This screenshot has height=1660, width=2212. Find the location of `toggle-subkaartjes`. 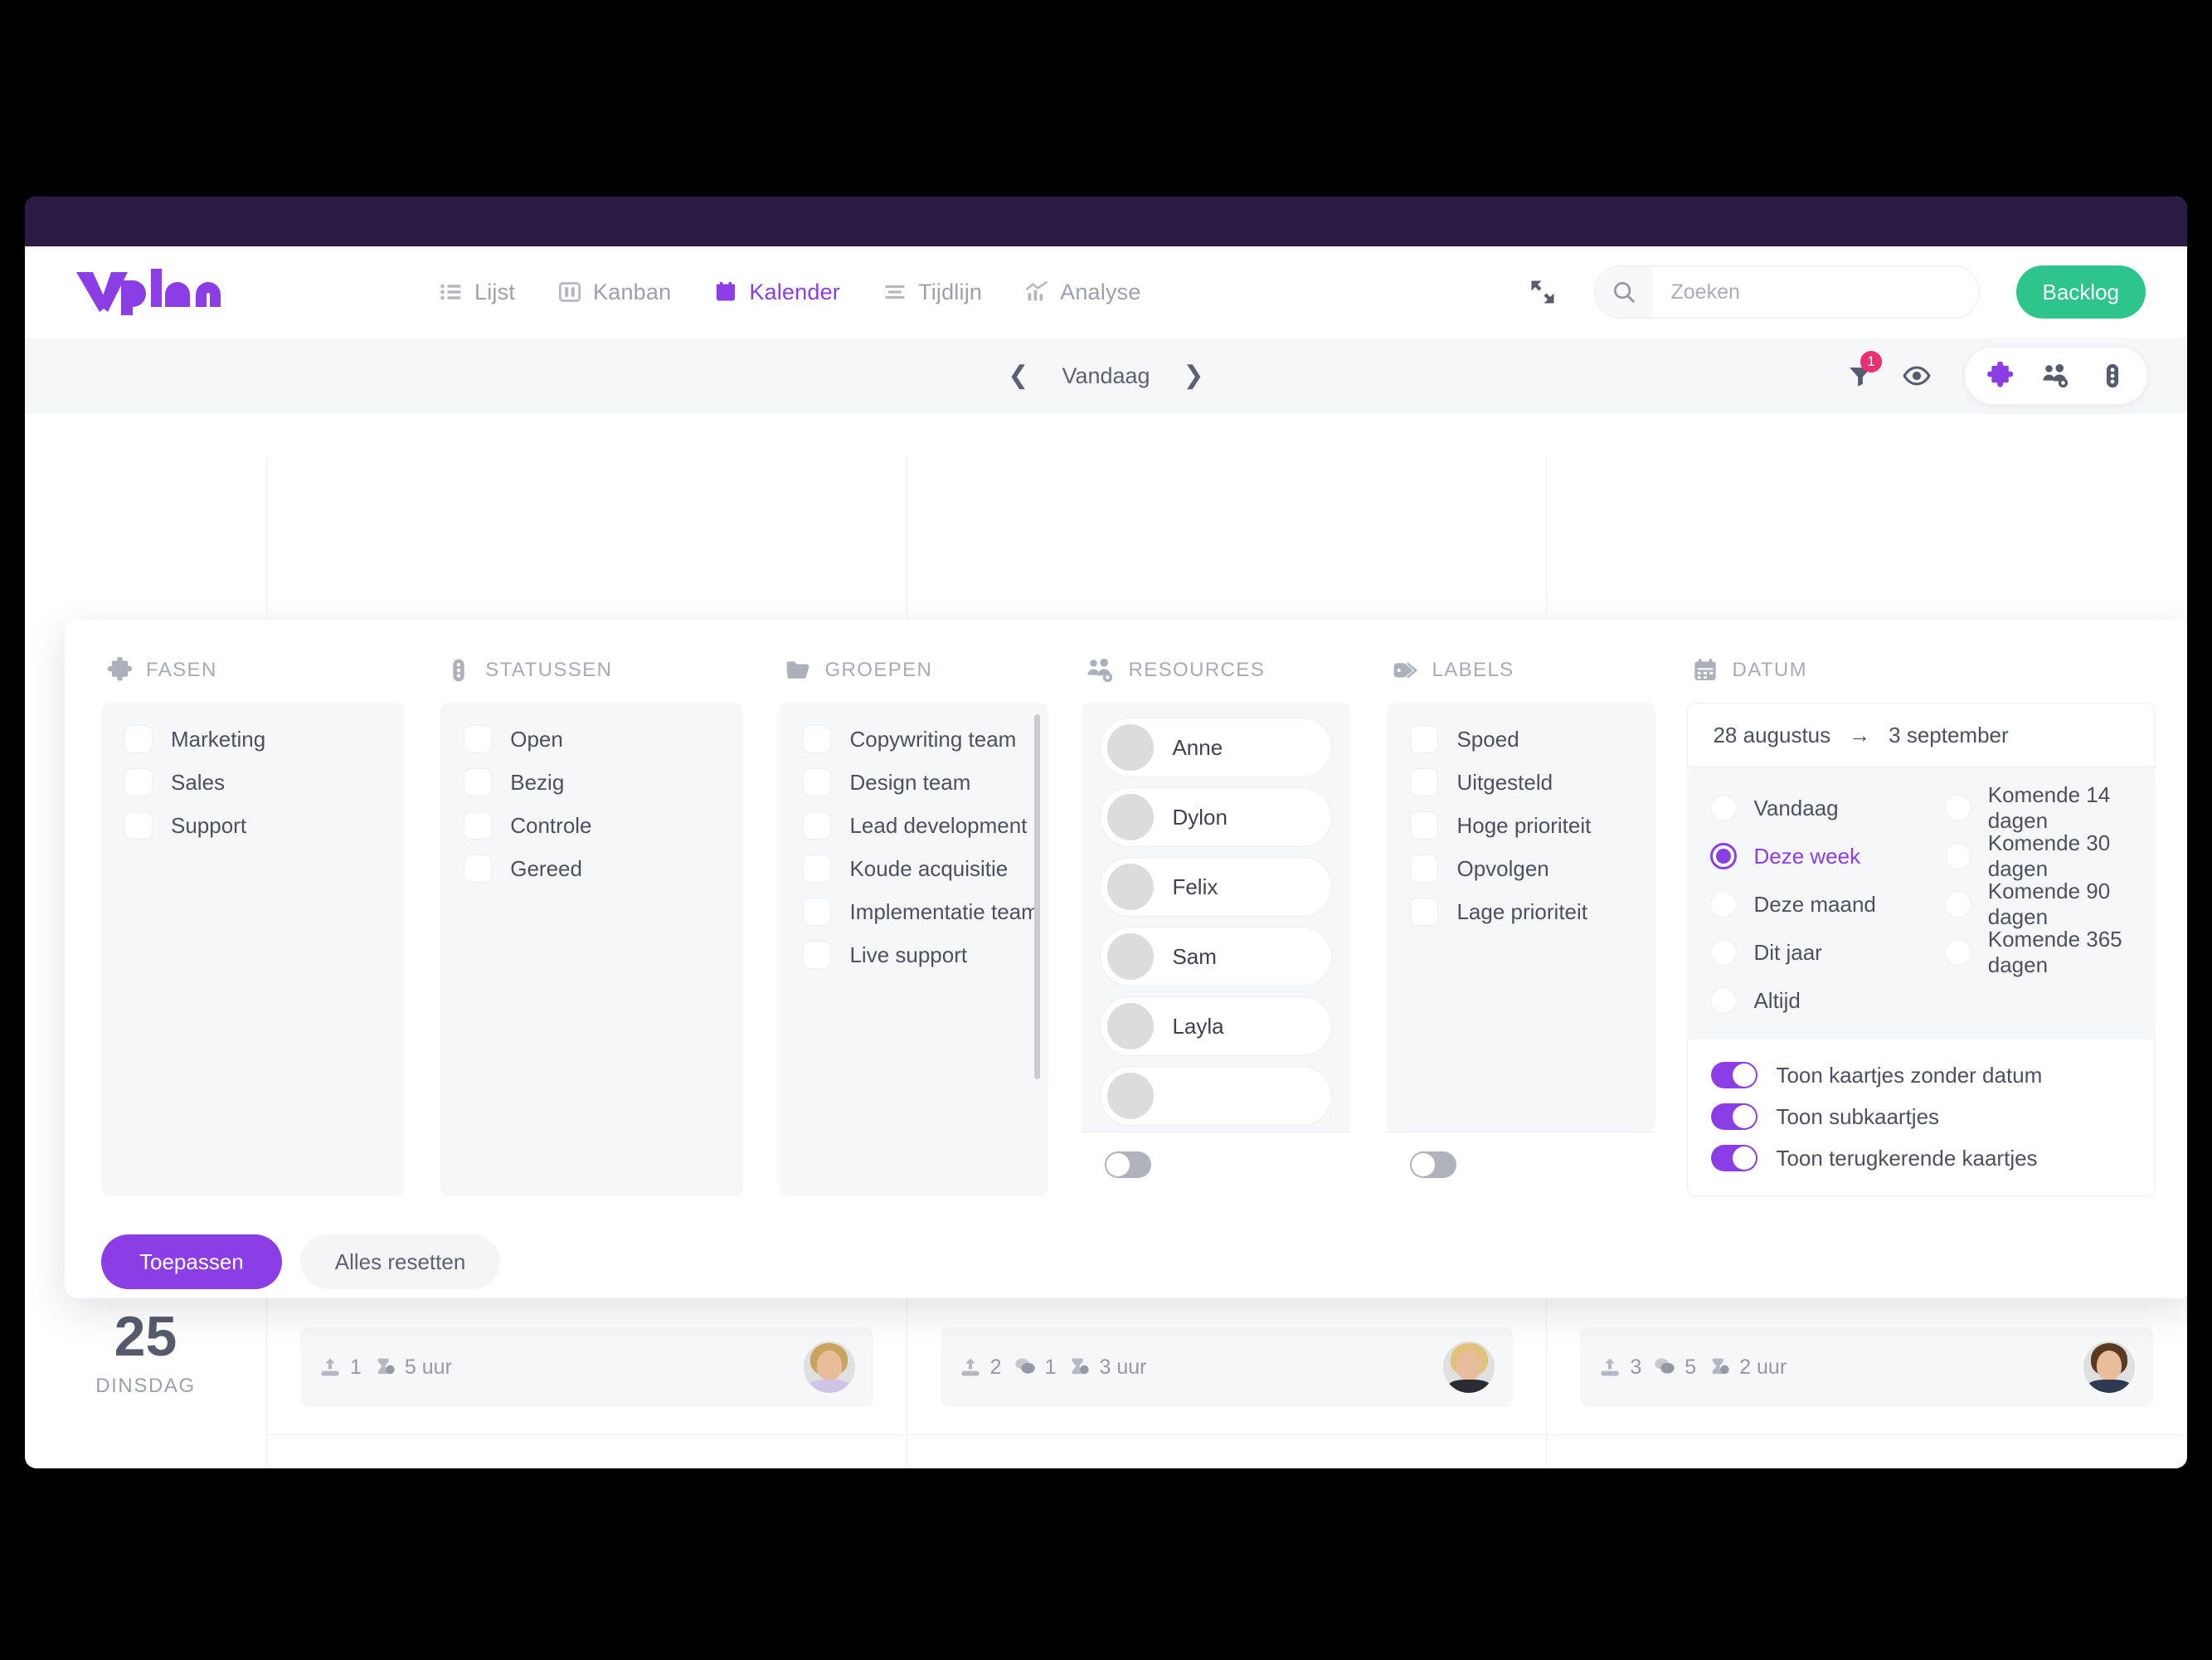

toggle-subkaartjes is located at coordinates (1735, 1116).